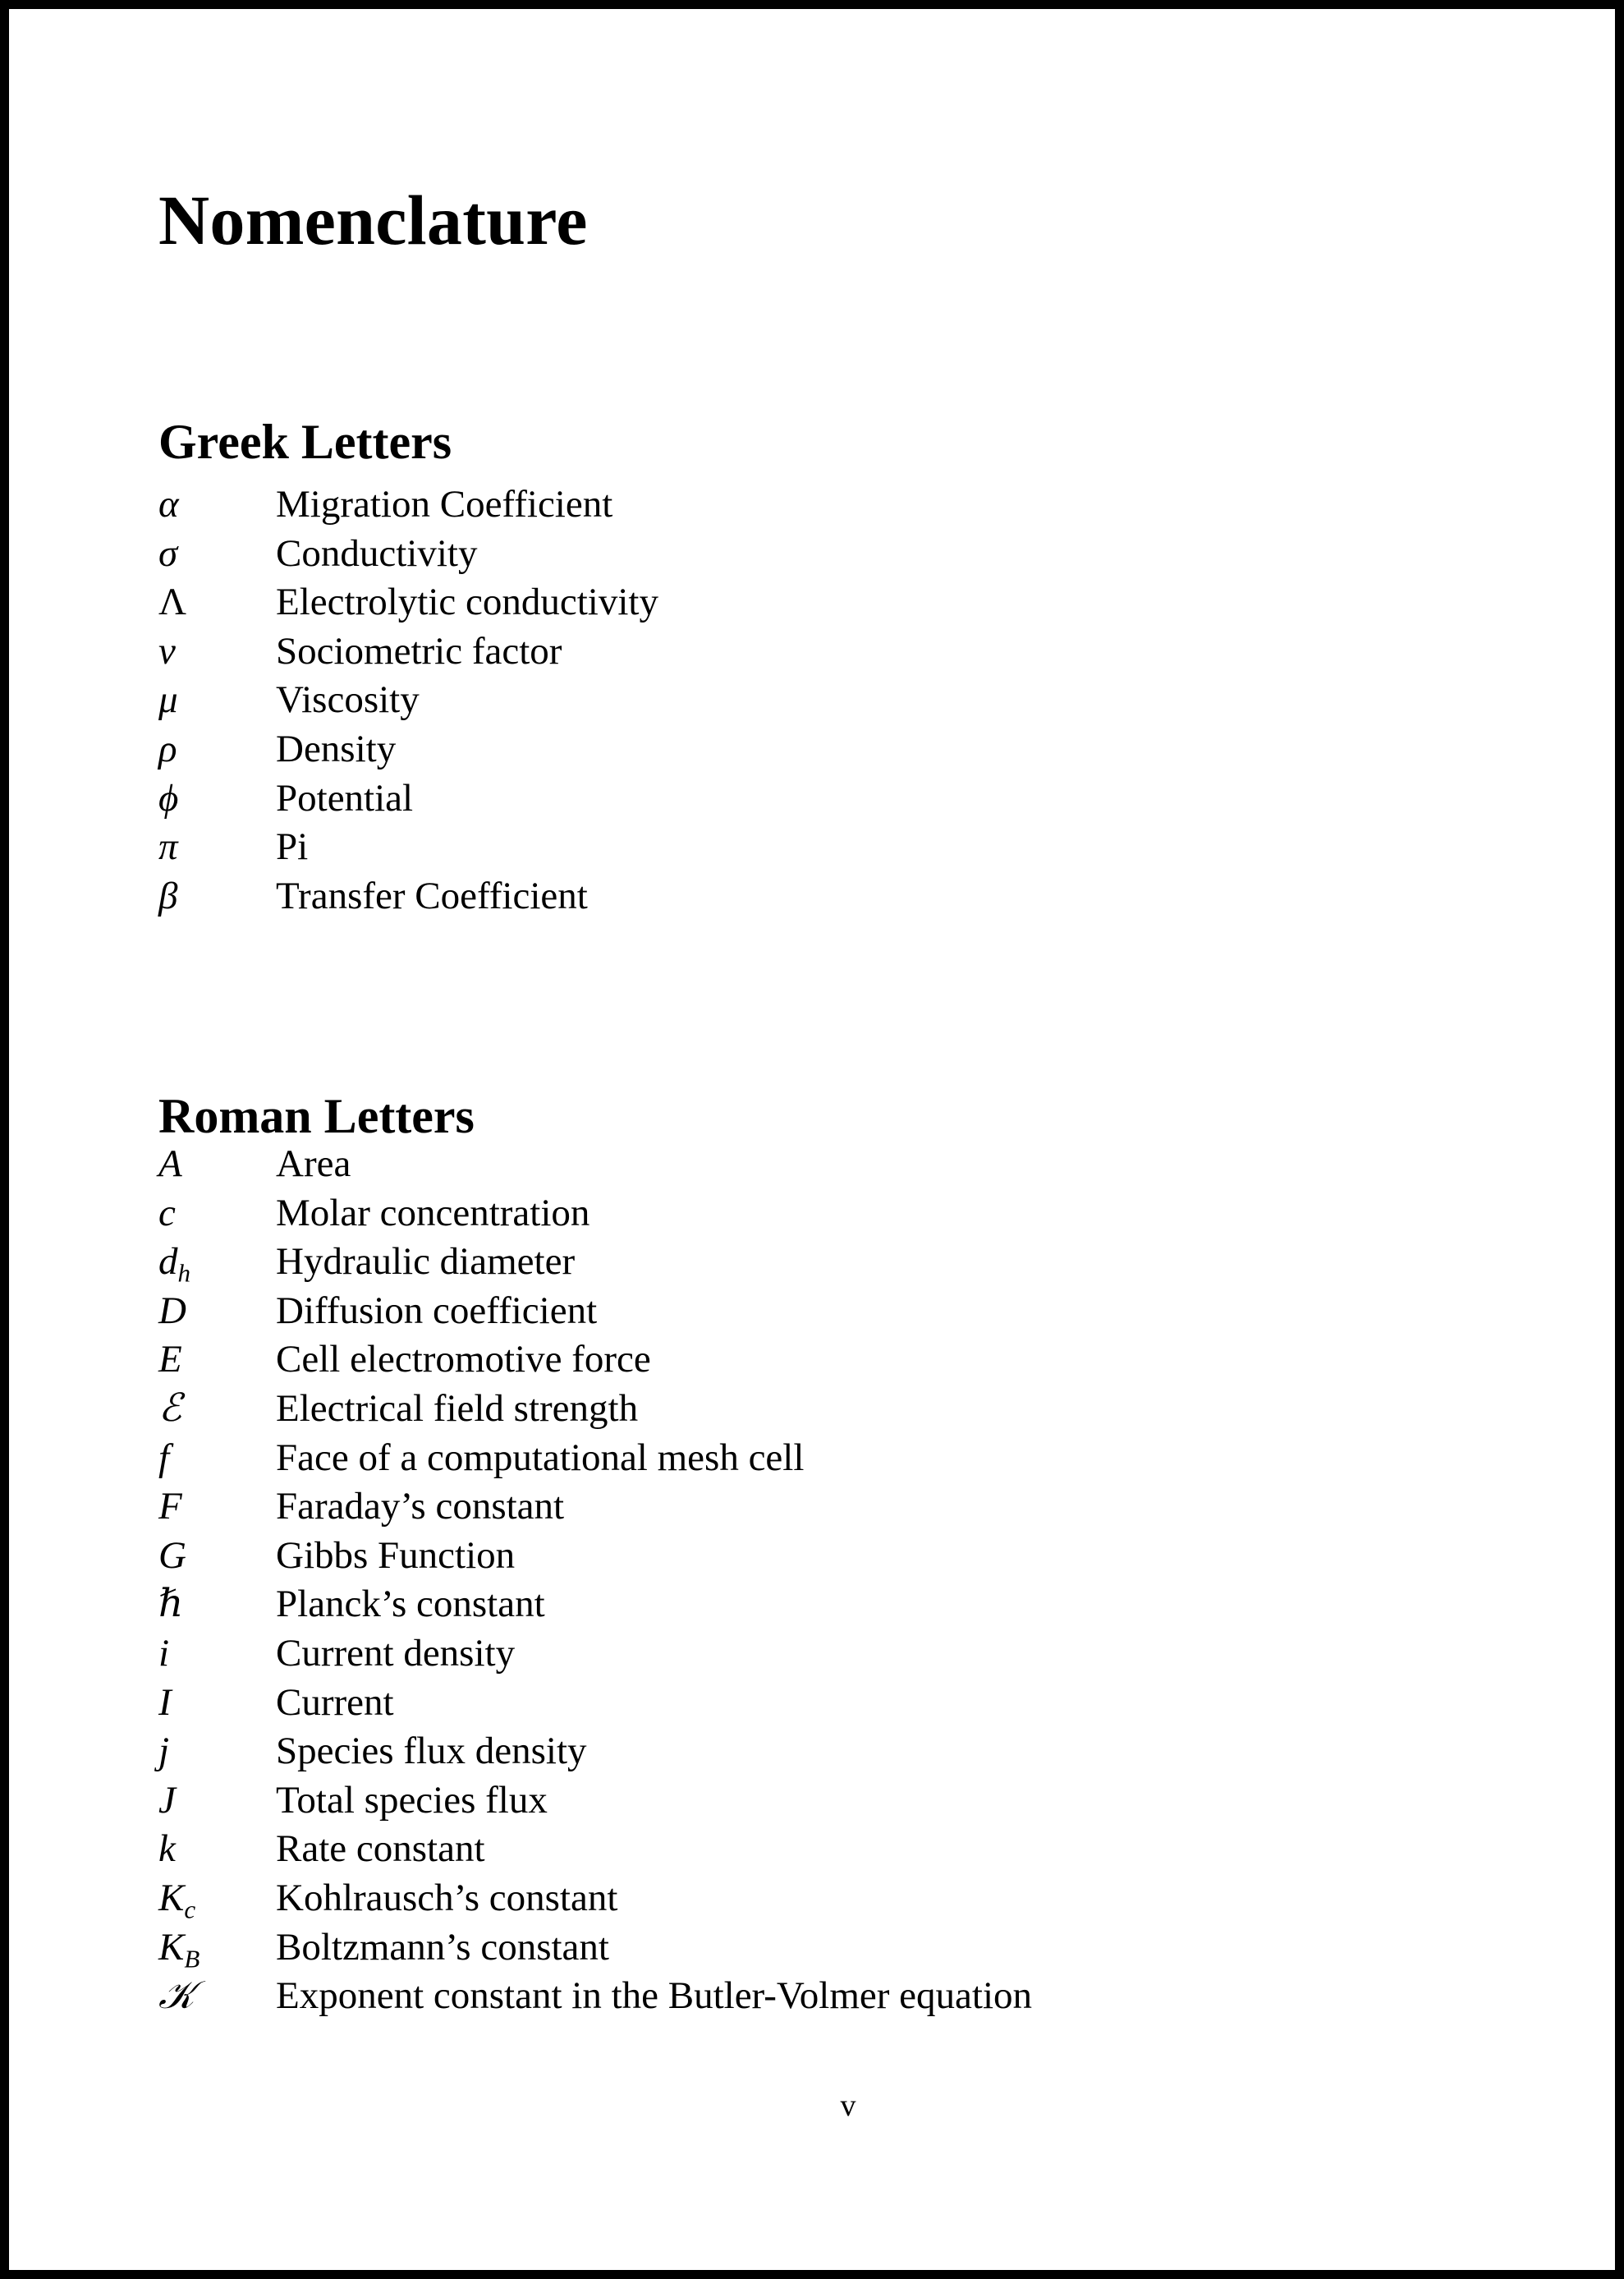 This screenshot has width=1624, height=2279. What do you see at coordinates (396, 1653) in the screenshot?
I see `nomenclature-description: Current density` at bounding box center [396, 1653].